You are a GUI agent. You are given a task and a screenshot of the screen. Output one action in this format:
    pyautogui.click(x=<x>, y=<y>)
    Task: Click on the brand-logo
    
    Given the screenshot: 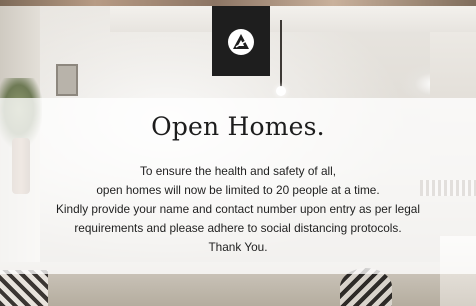 What is the action you would take?
    pyautogui.click(x=241, y=41)
    